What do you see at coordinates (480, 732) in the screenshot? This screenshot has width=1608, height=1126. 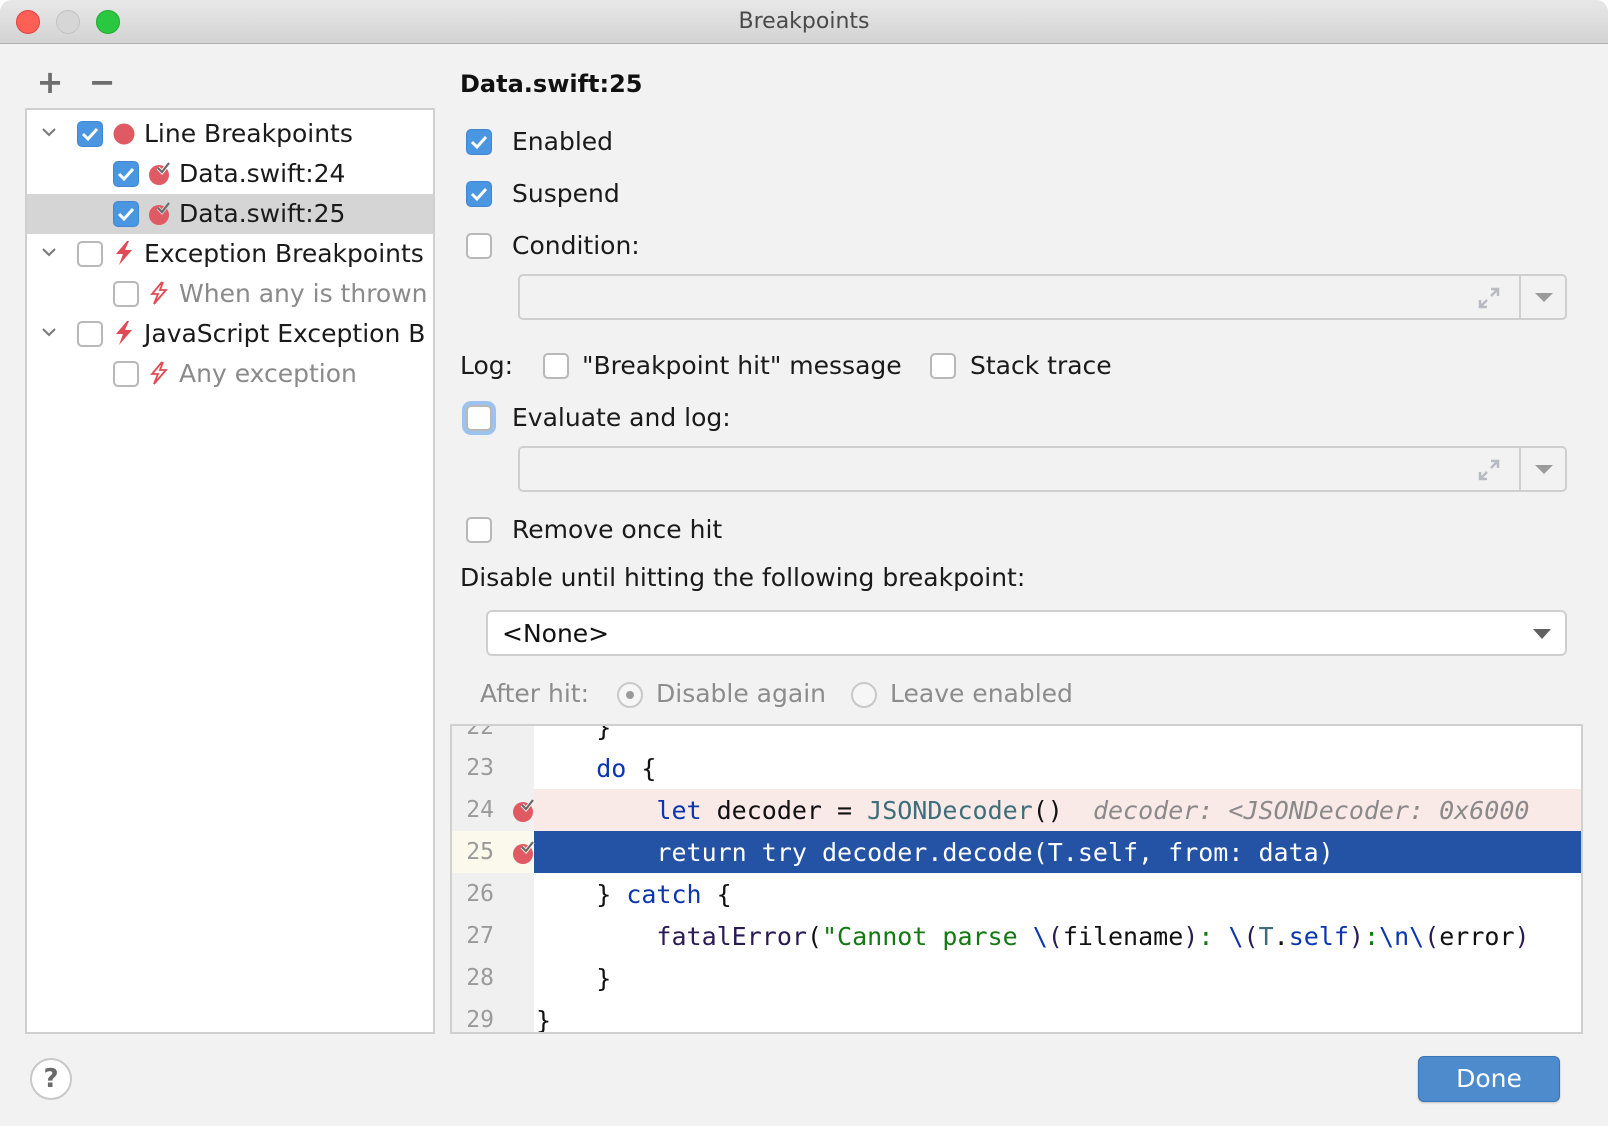 I see `line-number: 22` at bounding box center [480, 732].